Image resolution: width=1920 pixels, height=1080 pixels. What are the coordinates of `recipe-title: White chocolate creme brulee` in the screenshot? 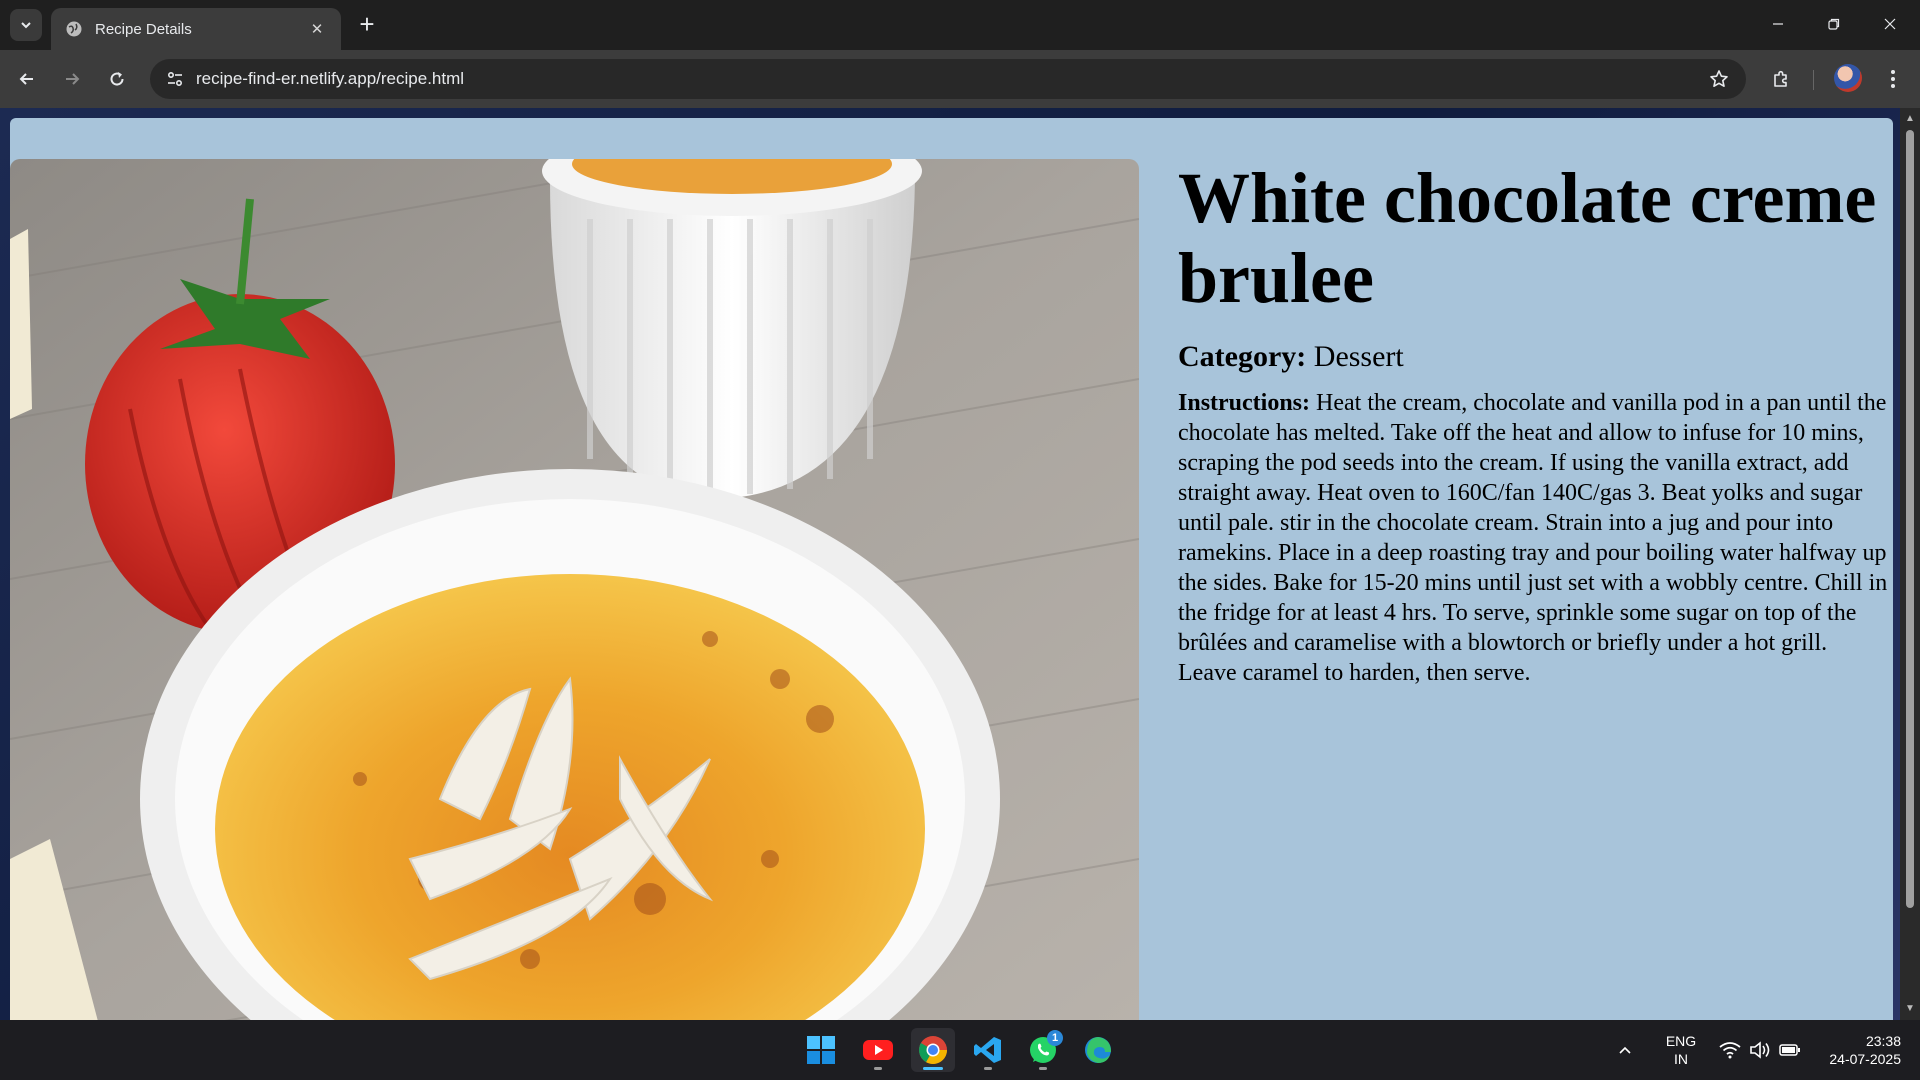 It's located at (1527, 238).